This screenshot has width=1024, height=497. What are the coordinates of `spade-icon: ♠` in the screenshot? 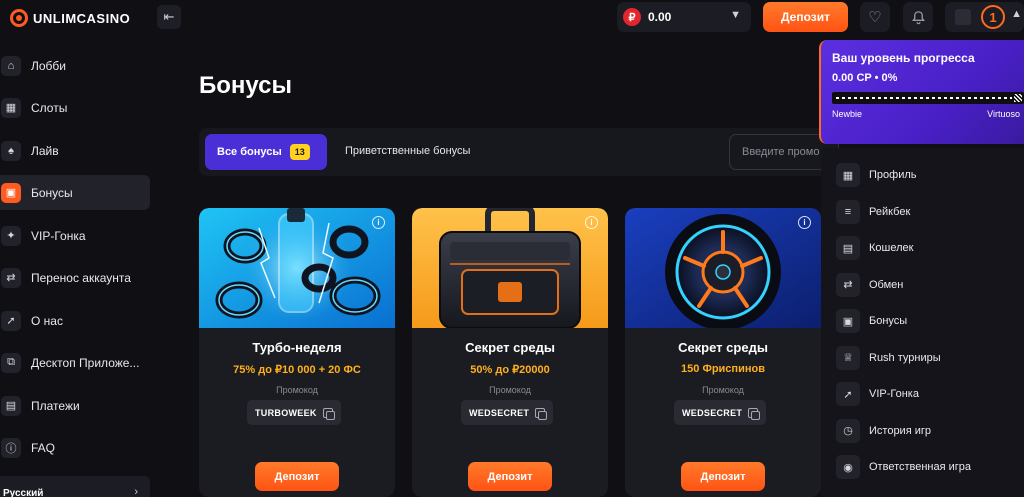 It's located at (11, 150).